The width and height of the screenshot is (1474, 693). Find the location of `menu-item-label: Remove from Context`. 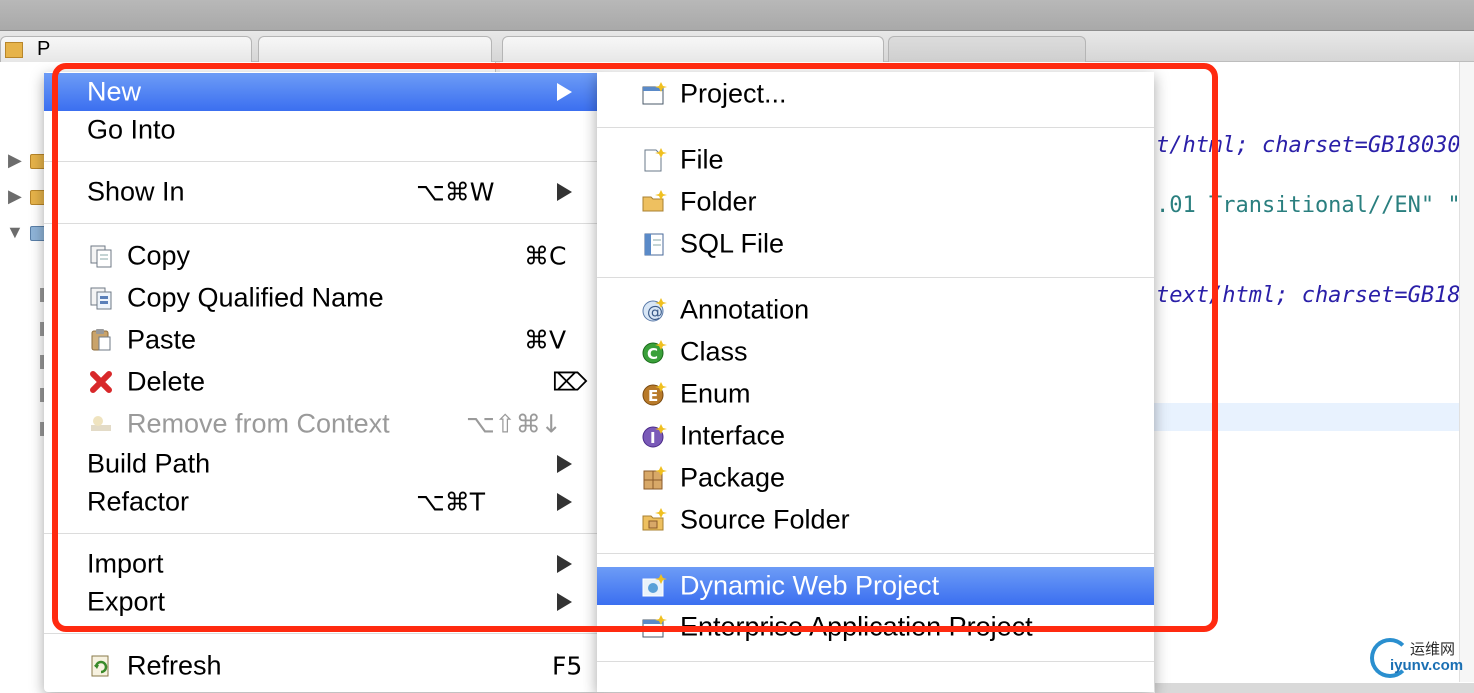

menu-item-label: Remove from Context is located at coordinates (258, 423).